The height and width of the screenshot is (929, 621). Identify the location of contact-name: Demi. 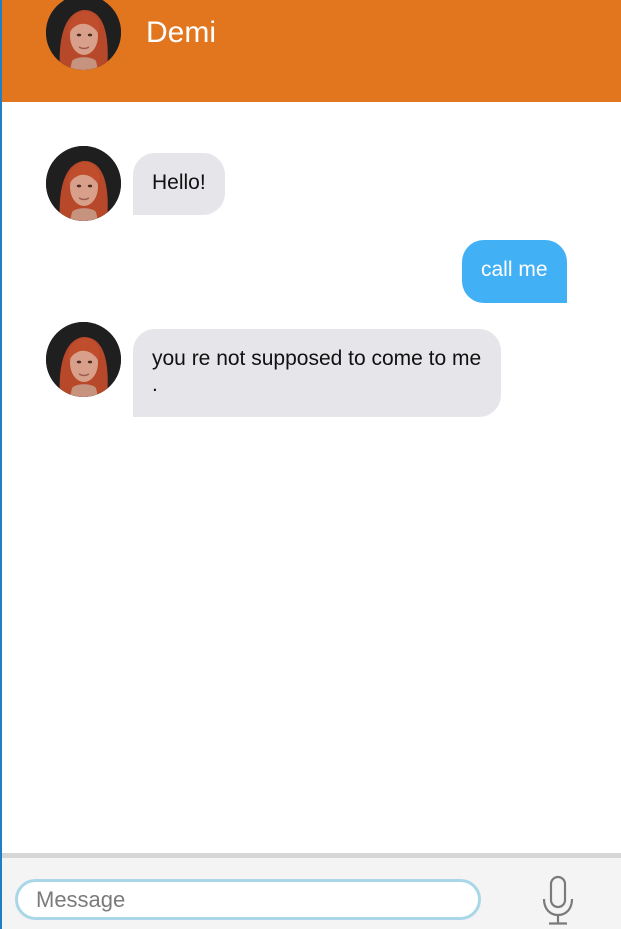
(181, 32).